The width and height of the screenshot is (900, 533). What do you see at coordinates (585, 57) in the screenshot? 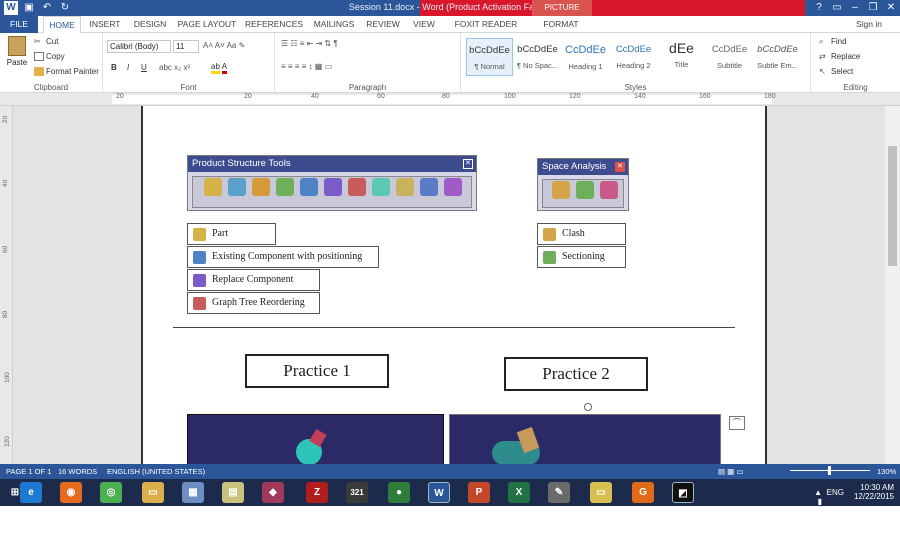
I see `style-heading-1: CcDdEe Heading 1` at bounding box center [585, 57].